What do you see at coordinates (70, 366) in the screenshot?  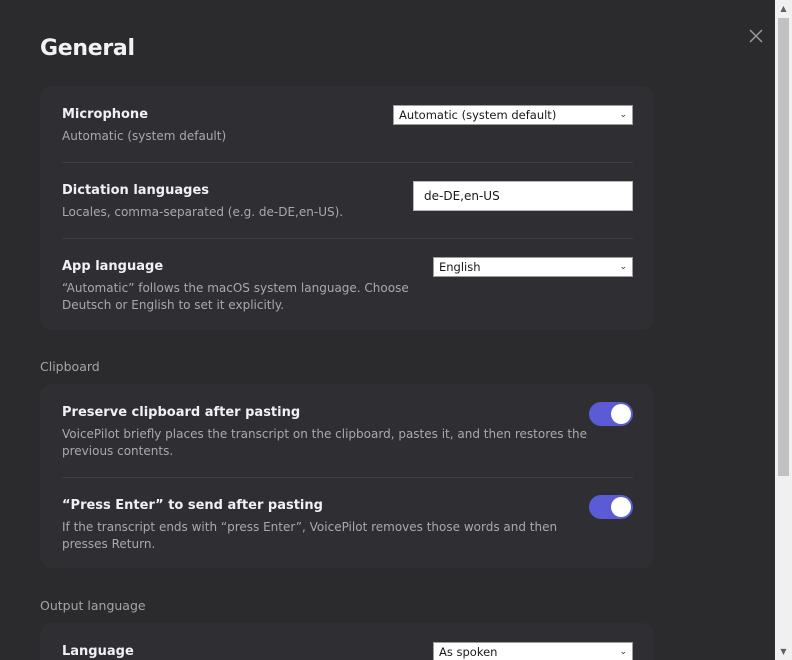 I see `section-label-clipboard: Clipboard` at bounding box center [70, 366].